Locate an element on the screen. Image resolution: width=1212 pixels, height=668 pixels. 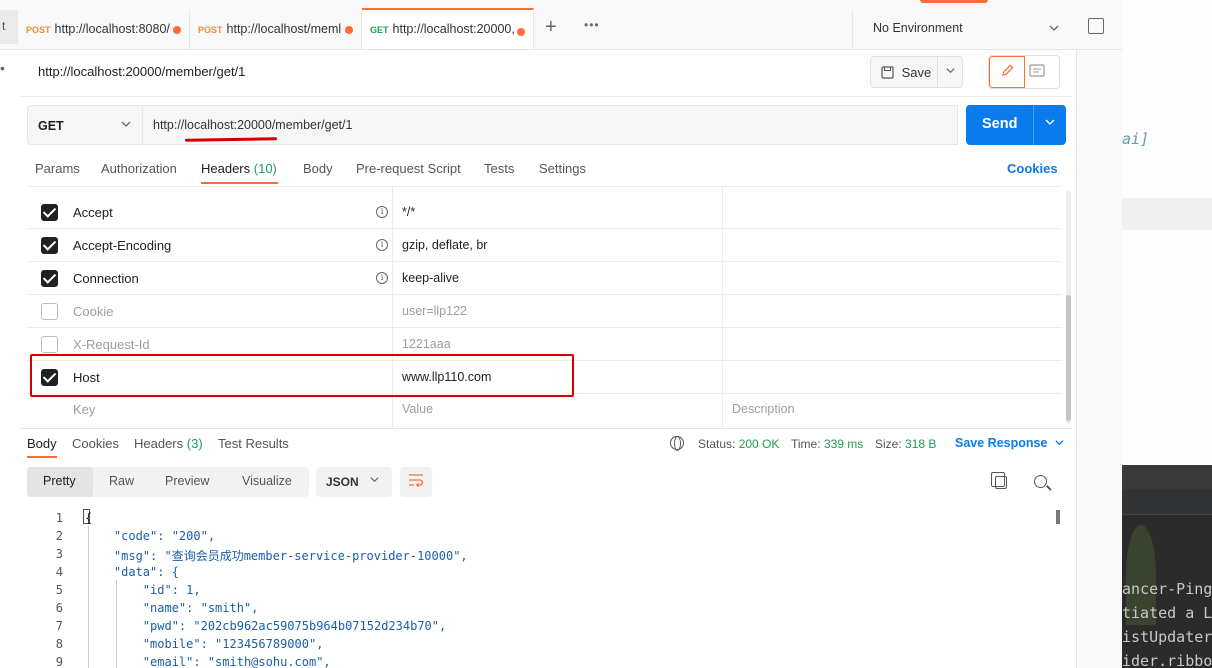
request-tab-3: GET http://localhost:20000, is located at coordinates (448, 28).